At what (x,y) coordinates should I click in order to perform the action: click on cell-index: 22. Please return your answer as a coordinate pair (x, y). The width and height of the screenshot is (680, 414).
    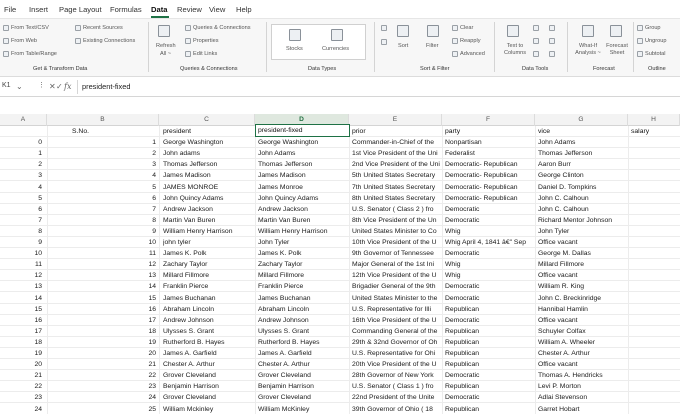
    Looking at the image, I should click on (23, 386).